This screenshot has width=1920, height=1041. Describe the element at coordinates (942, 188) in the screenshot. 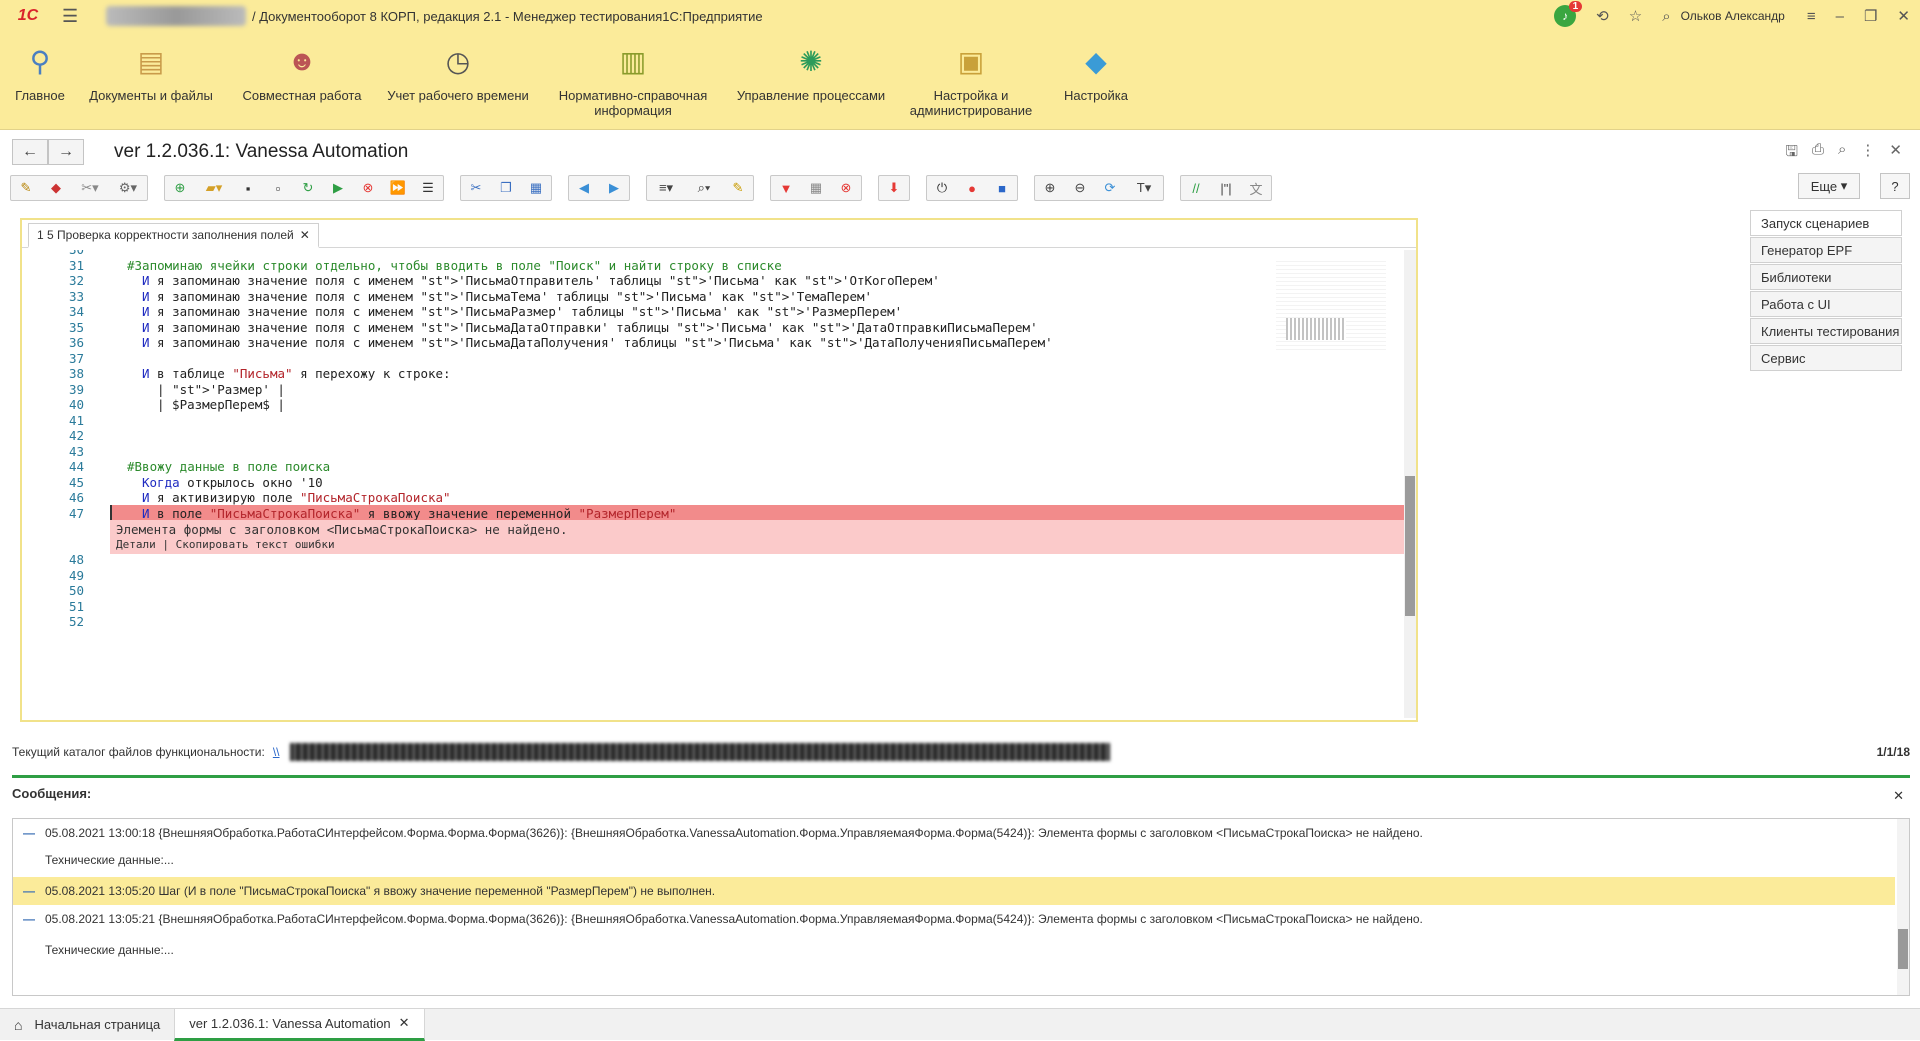

I see `power-icon: ⏻` at that location.